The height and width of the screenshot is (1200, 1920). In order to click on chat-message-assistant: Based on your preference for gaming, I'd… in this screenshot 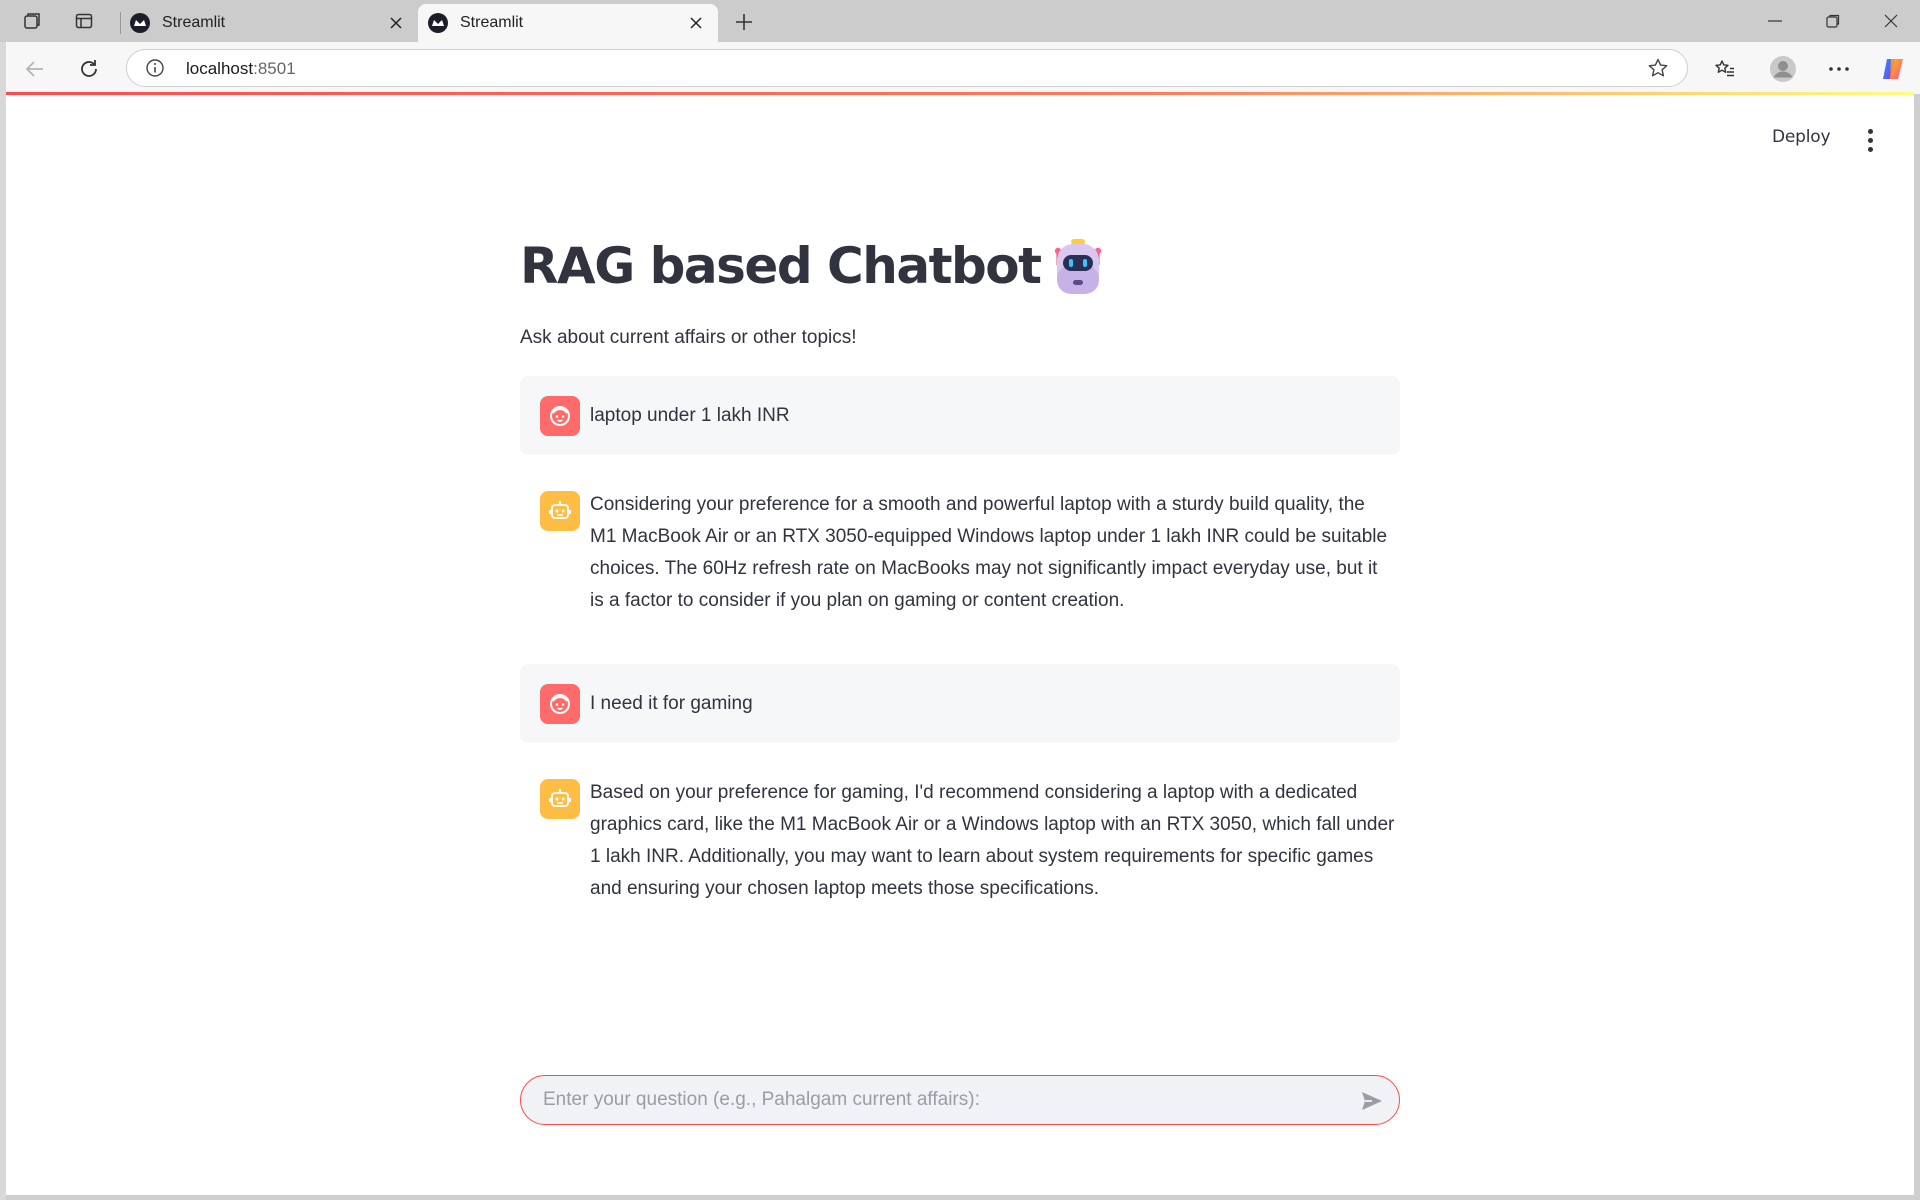, I will do `click(960, 880)`.